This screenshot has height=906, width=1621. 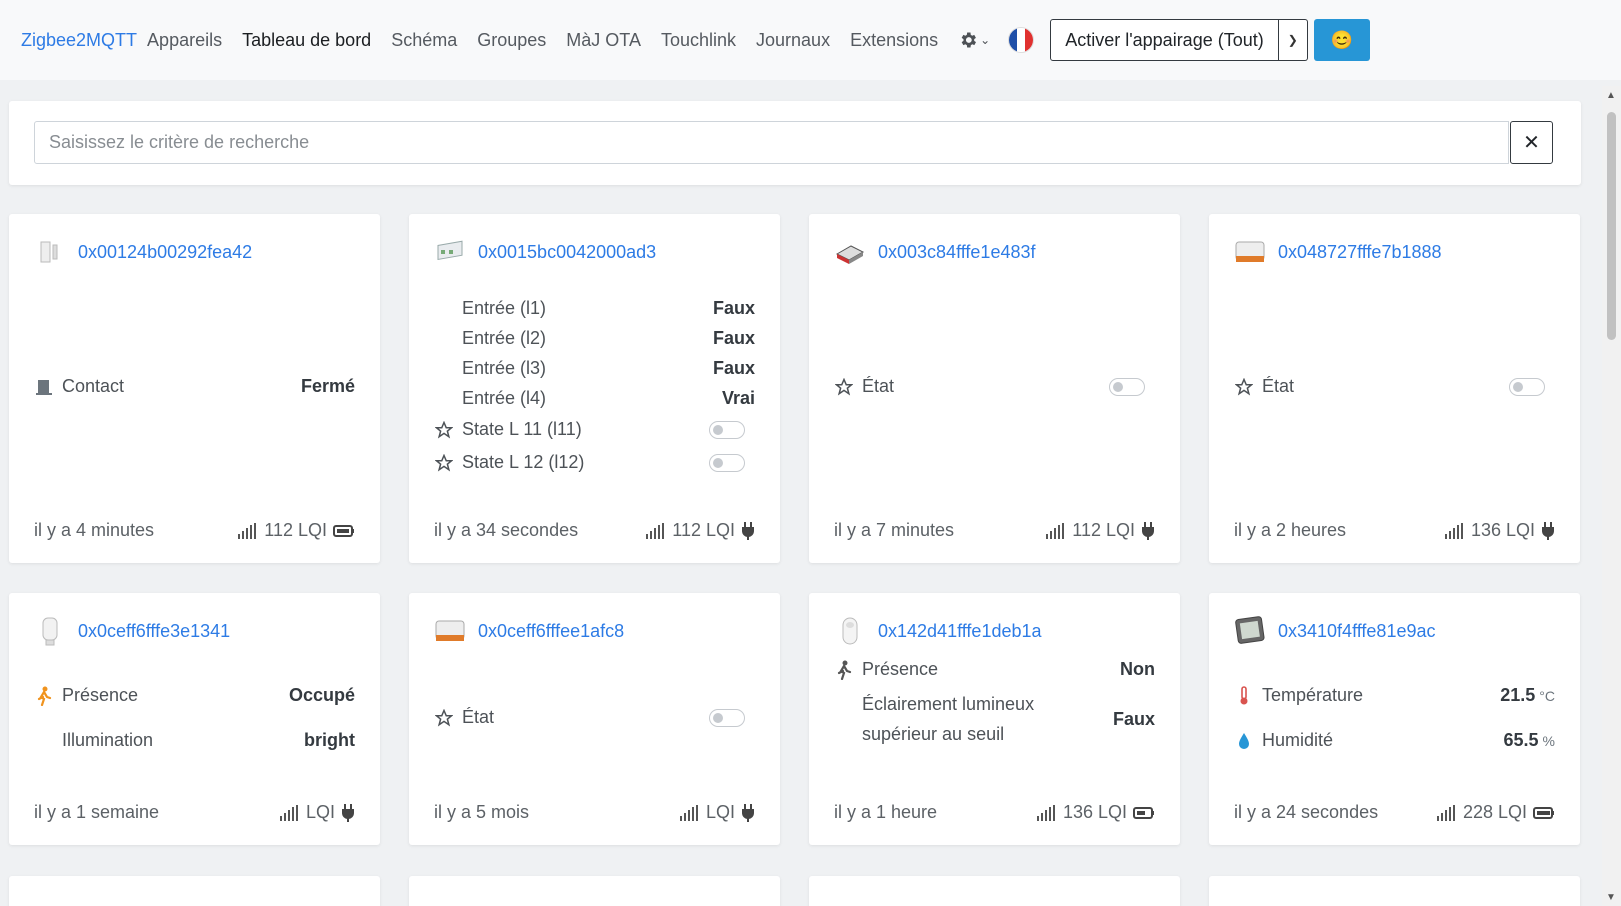 I want to click on device-name-link: 0x3410f4fffe81e9ac, so click(x=1356, y=631).